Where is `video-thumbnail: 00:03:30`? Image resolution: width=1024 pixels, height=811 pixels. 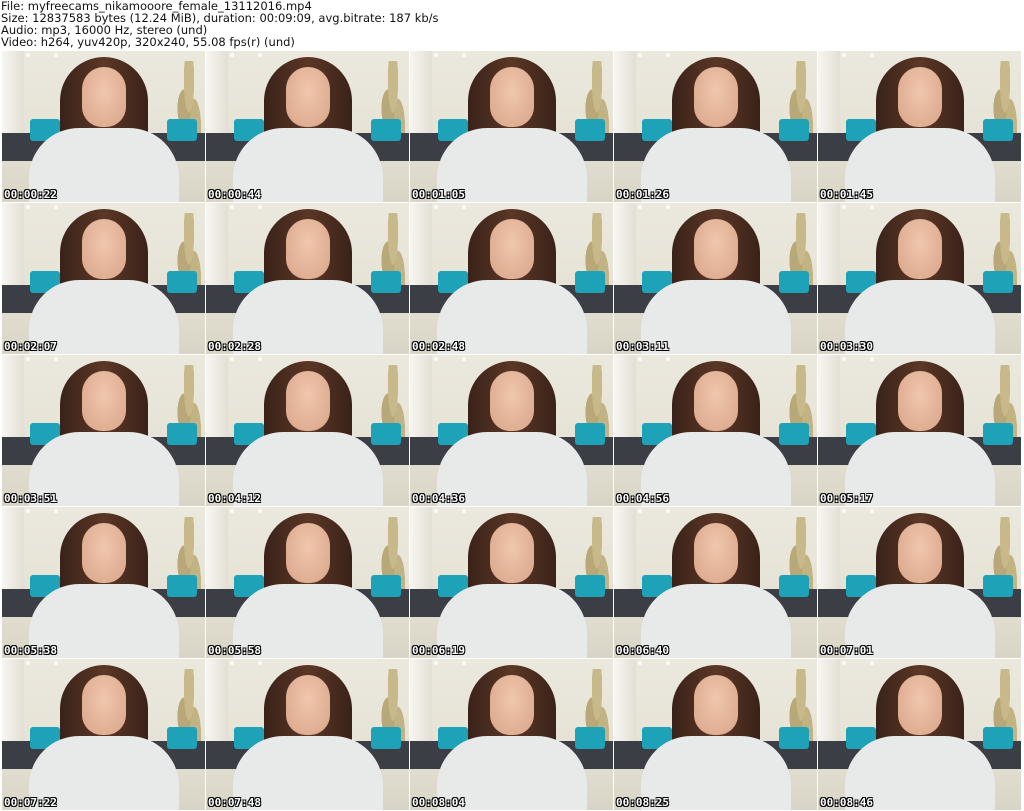
video-thumbnail: 00:03:30 is located at coordinates (919, 278).